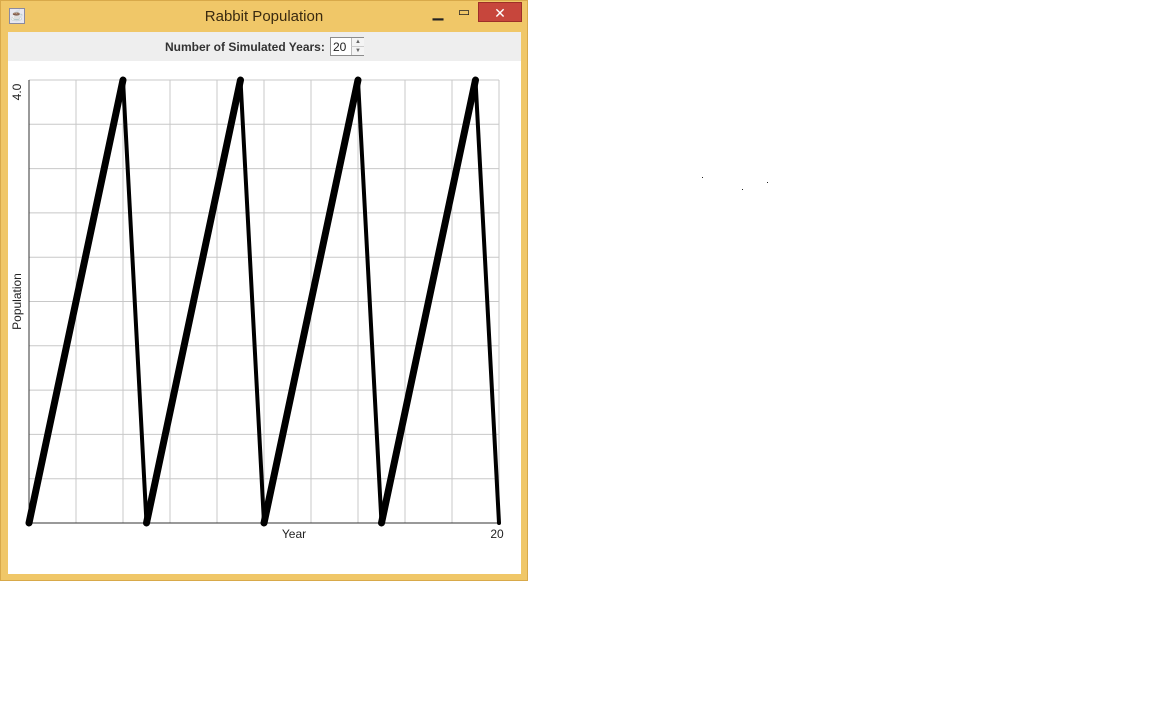  What do you see at coordinates (339, 47) in the screenshot?
I see `years-spinner-value: 20` at bounding box center [339, 47].